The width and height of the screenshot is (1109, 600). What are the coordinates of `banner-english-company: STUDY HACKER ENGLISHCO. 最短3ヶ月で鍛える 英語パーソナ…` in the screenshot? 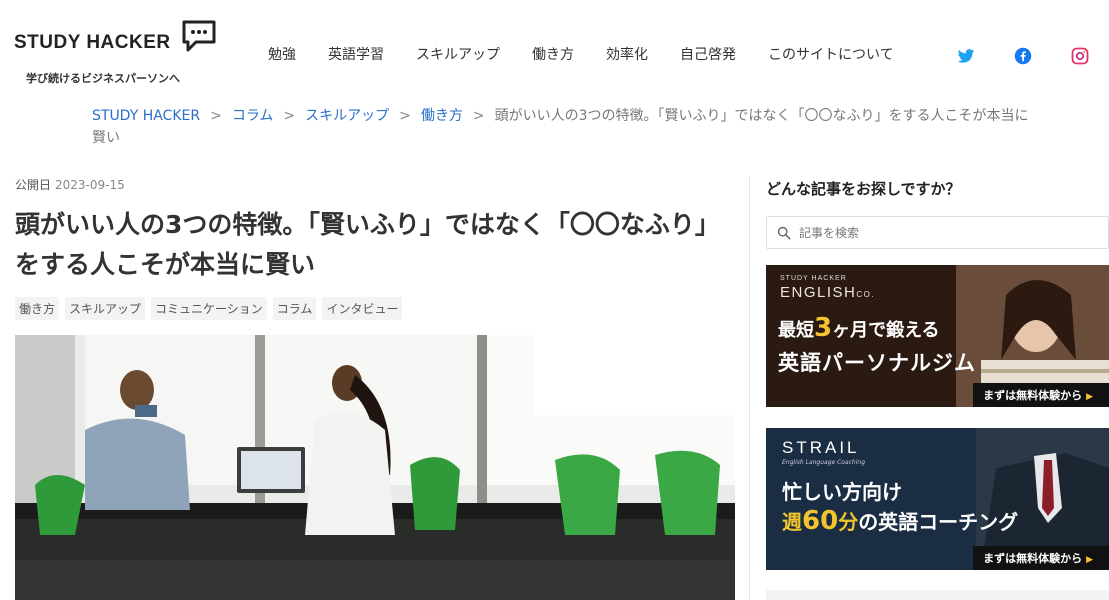 It's located at (937, 336).